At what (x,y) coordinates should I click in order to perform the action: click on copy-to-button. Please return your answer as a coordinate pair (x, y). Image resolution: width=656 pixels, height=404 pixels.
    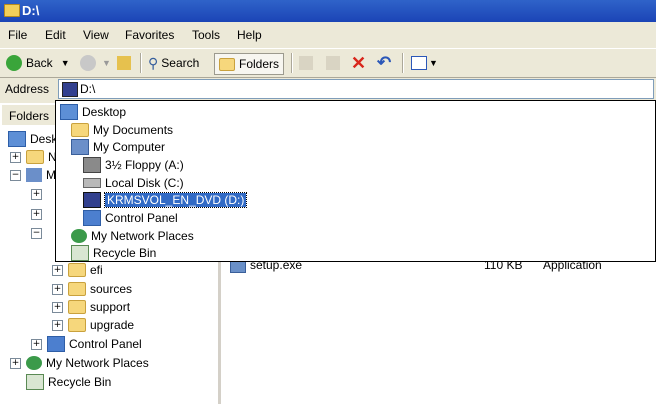
    Looking at the image, I should click on (333, 63).